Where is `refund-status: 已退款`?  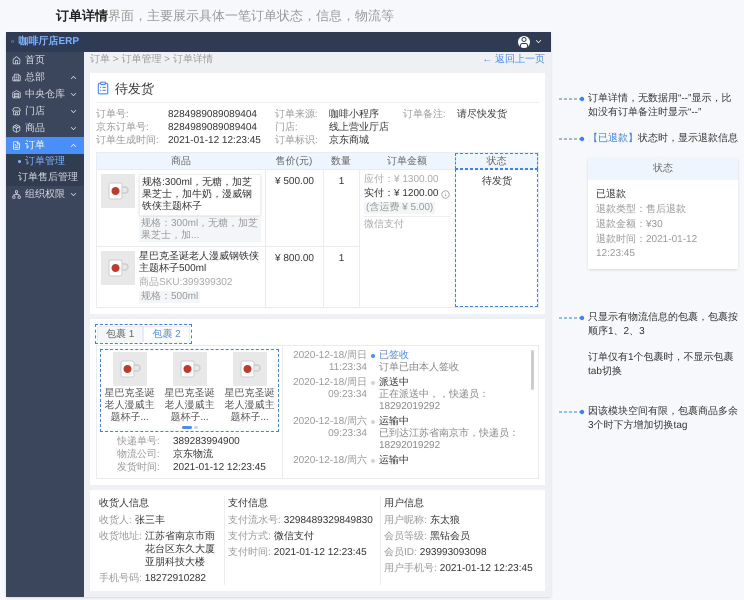 refund-status: 已退款 is located at coordinates (611, 195).